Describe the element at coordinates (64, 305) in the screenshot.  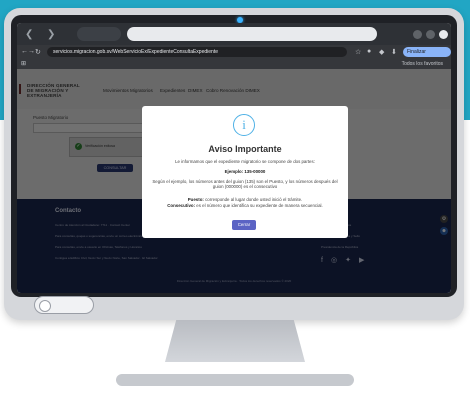
I see `power-toggle` at that location.